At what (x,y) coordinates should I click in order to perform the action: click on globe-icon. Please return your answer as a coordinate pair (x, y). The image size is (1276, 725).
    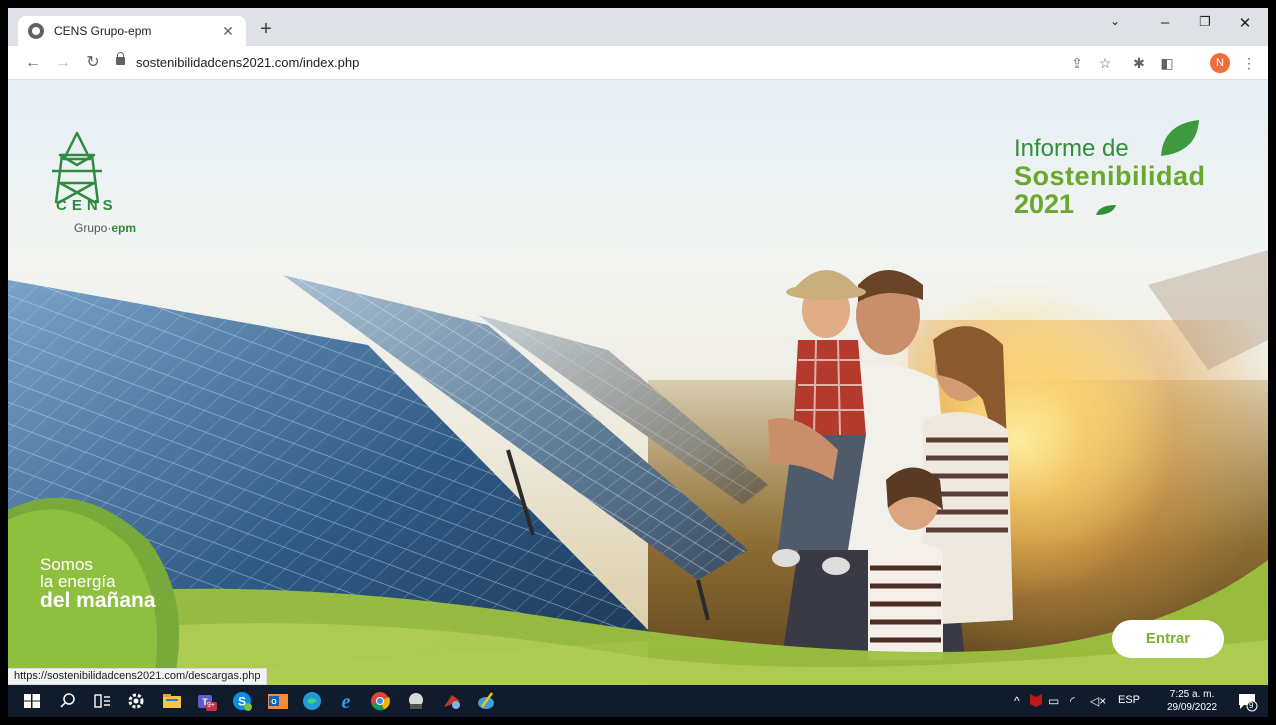
    Looking at the image, I should click on (36, 31).